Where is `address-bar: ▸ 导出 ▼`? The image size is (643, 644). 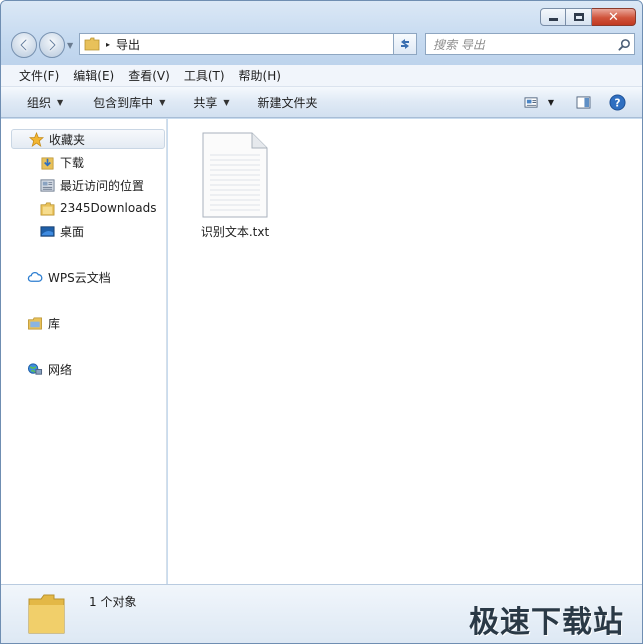 address-bar: ▸ 导出 ▼ is located at coordinates (248, 44).